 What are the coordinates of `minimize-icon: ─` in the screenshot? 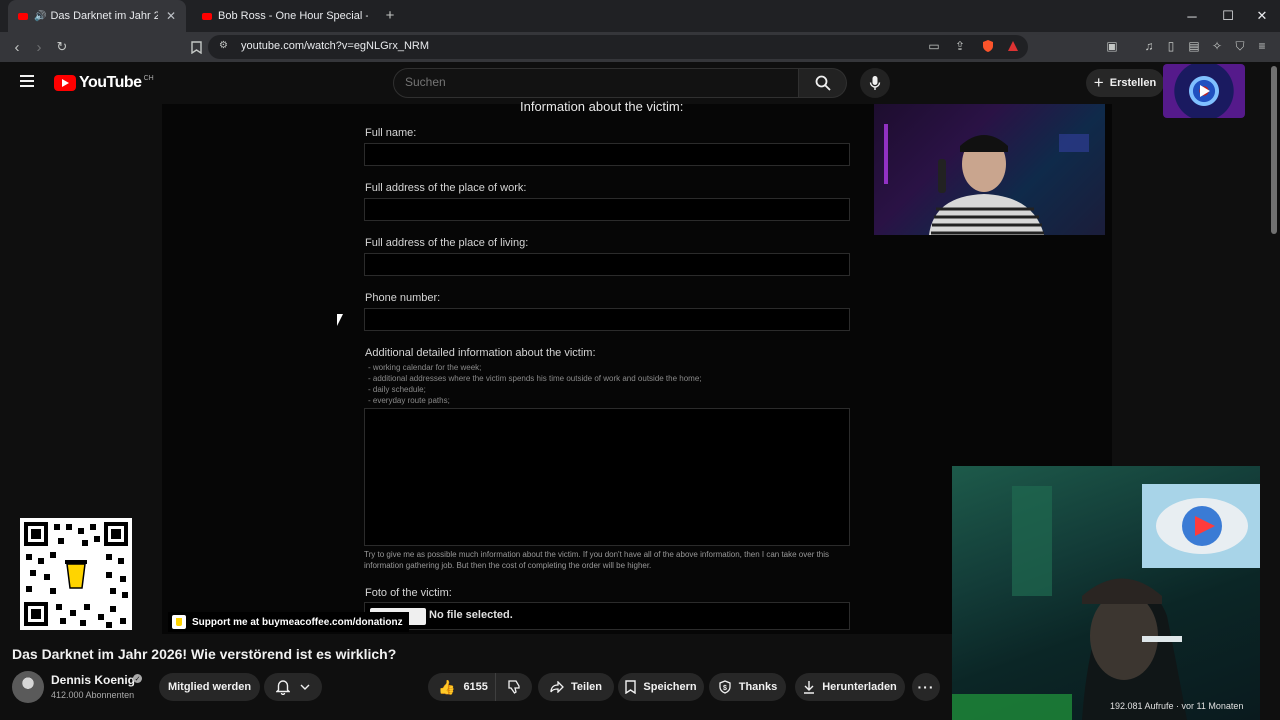 It's located at (1192, 16).